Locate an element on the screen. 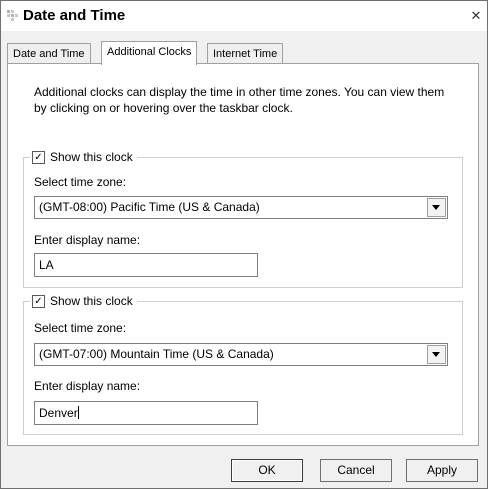 Image resolution: width=488 pixels, height=489 pixels. close-button: ✕ is located at coordinates (476, 16).